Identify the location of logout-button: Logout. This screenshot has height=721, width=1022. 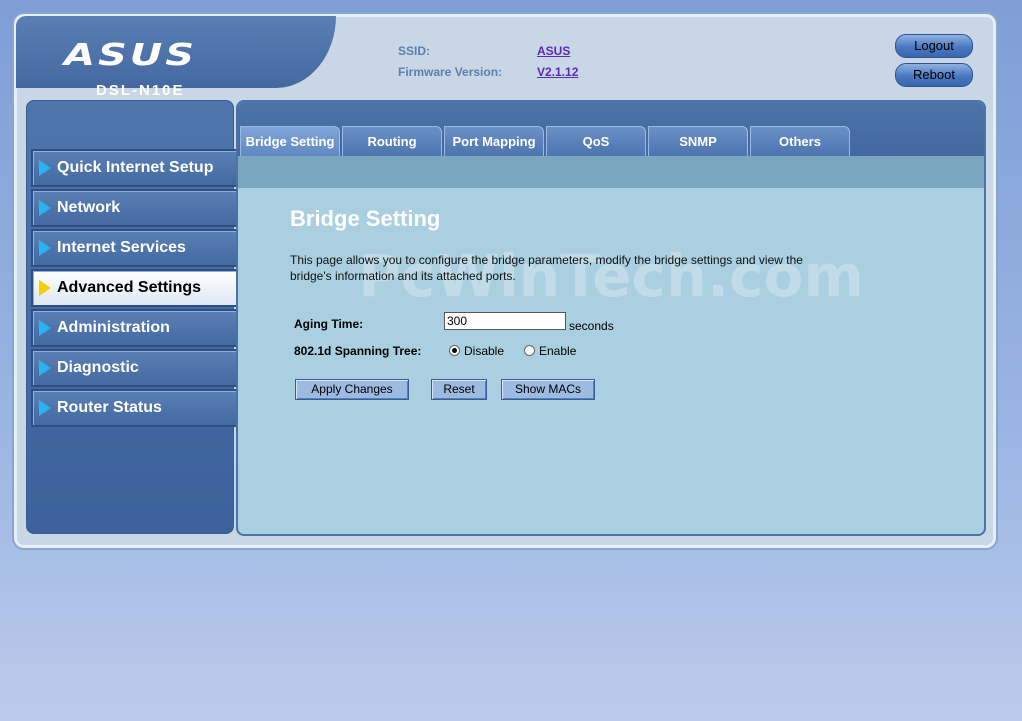
(934, 46).